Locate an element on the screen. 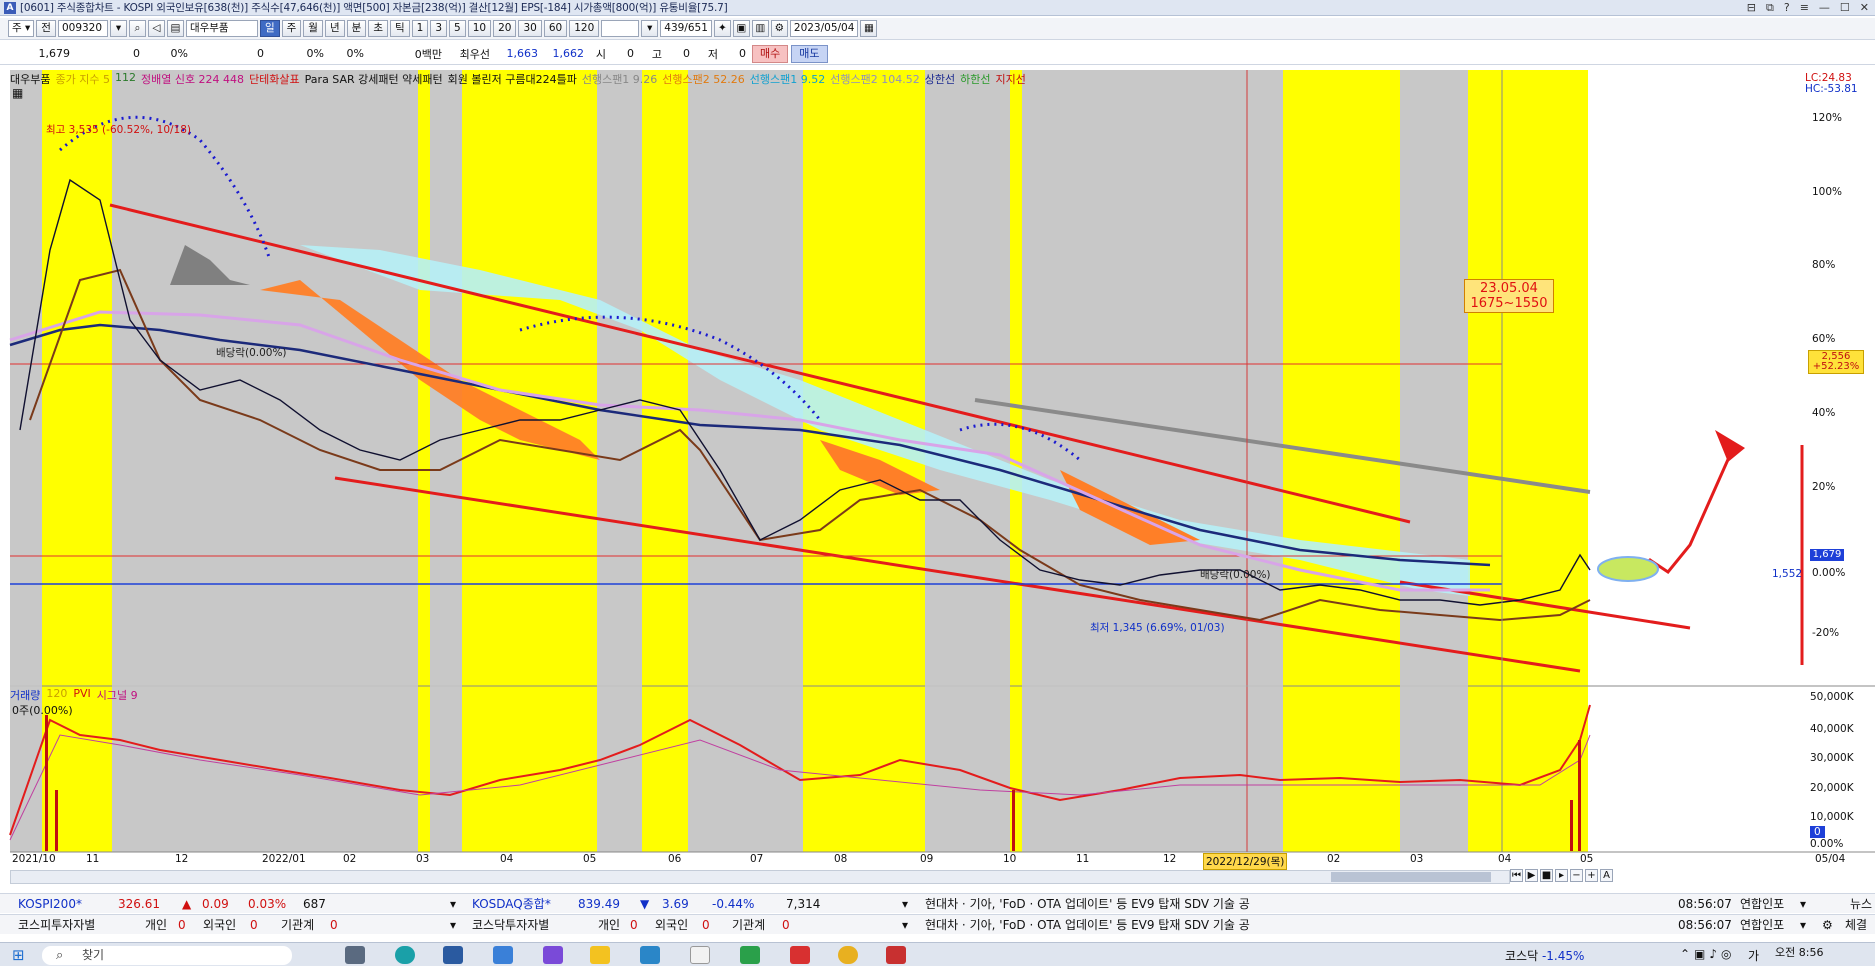 The image size is (1875, 966). period-year: 년 is located at coordinates (334, 28).